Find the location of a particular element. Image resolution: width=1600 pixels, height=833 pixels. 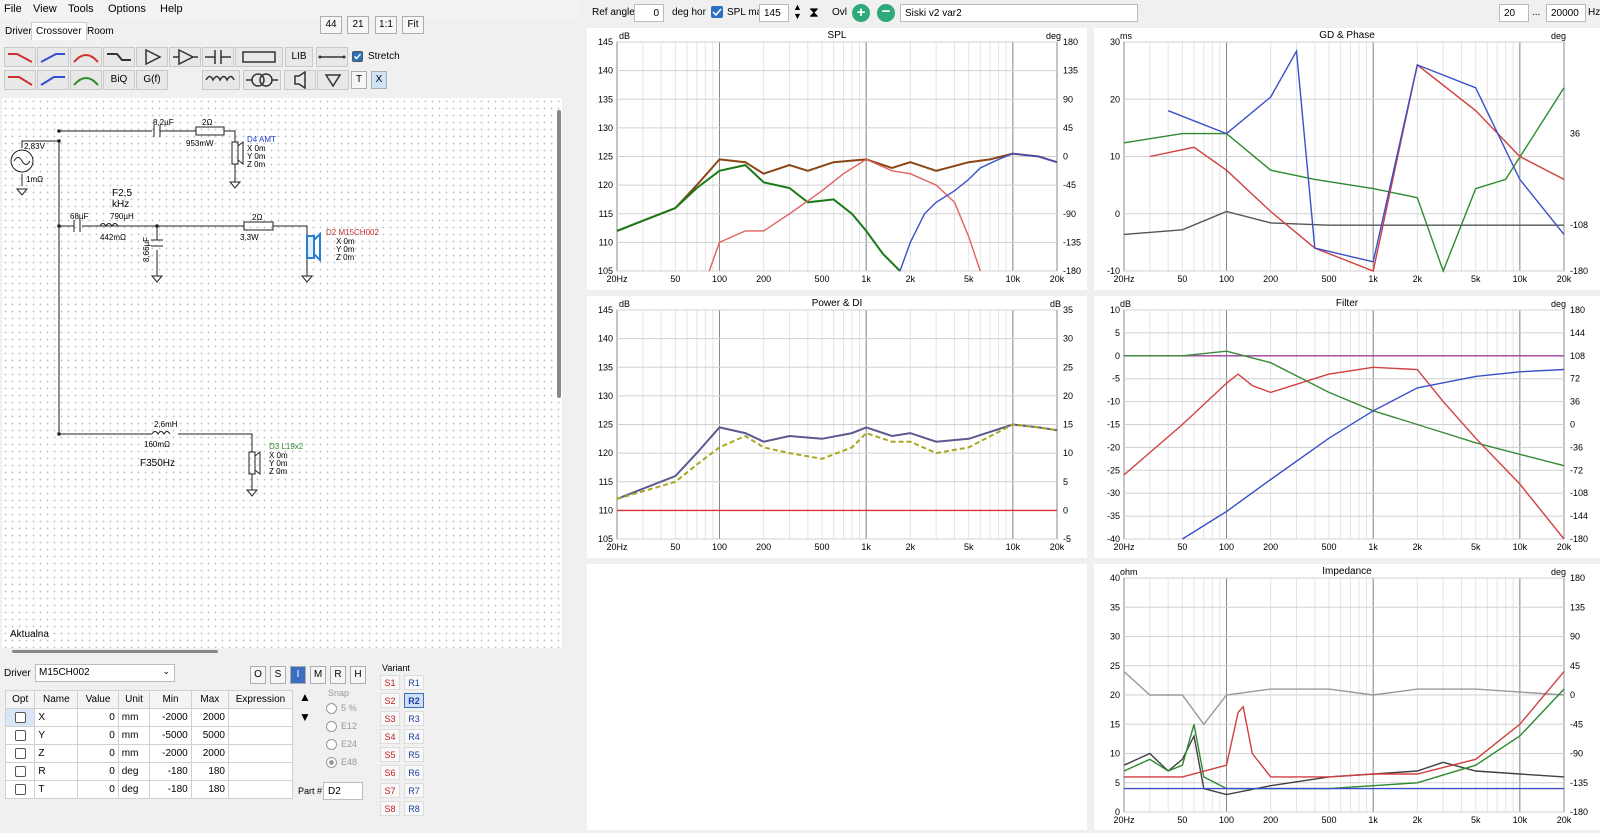

d2-driver-label: D2 M15CH002 is located at coordinates (352, 232).